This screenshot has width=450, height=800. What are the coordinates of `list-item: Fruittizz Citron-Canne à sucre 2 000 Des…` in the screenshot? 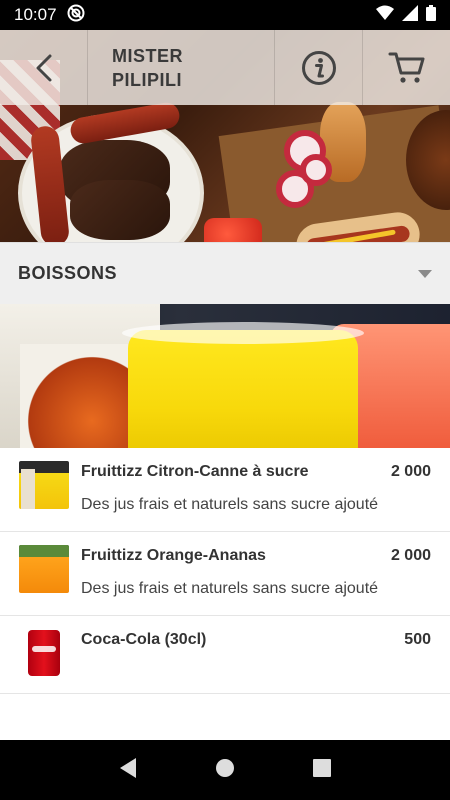 It's located at (225, 490).